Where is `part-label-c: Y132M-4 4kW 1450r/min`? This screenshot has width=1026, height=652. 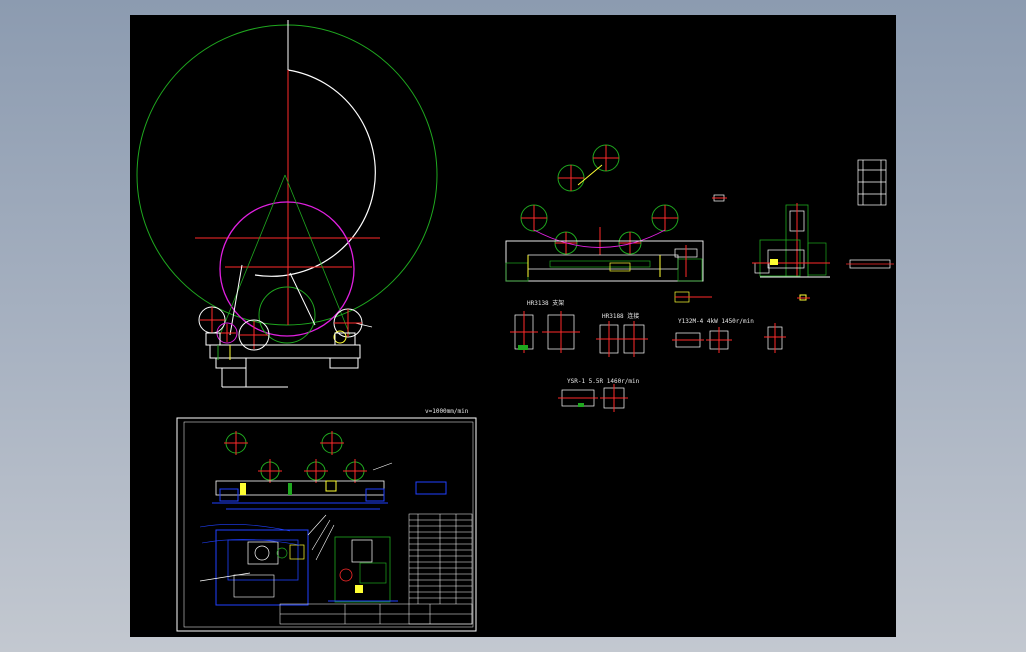 part-label-c: Y132M-4 4kW 1450r/min is located at coordinates (716, 321).